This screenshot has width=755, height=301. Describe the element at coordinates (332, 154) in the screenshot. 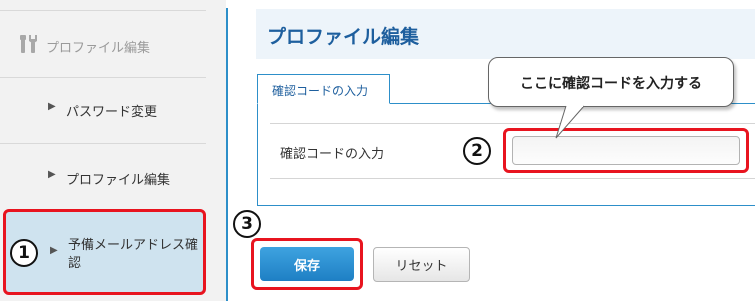

I see `verification-code-label: 確認コードの入力` at that location.